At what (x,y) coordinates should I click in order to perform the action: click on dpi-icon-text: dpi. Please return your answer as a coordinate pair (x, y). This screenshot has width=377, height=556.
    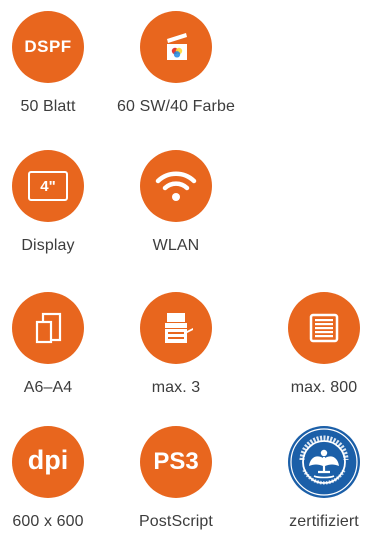
    Looking at the image, I should click on (48, 459).